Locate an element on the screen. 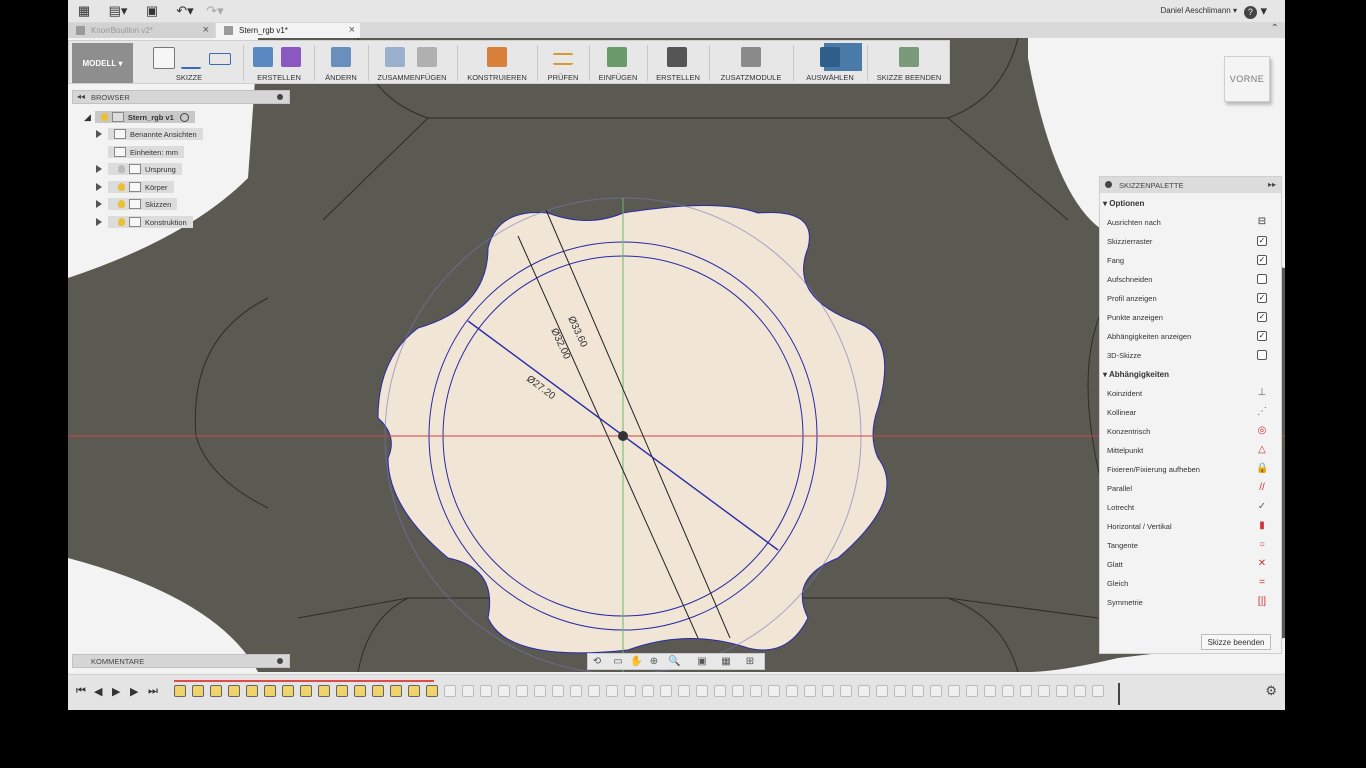 This screenshot has height=768, width=1366. palette-constraint-row: Gleich = is located at coordinates (1192, 584).